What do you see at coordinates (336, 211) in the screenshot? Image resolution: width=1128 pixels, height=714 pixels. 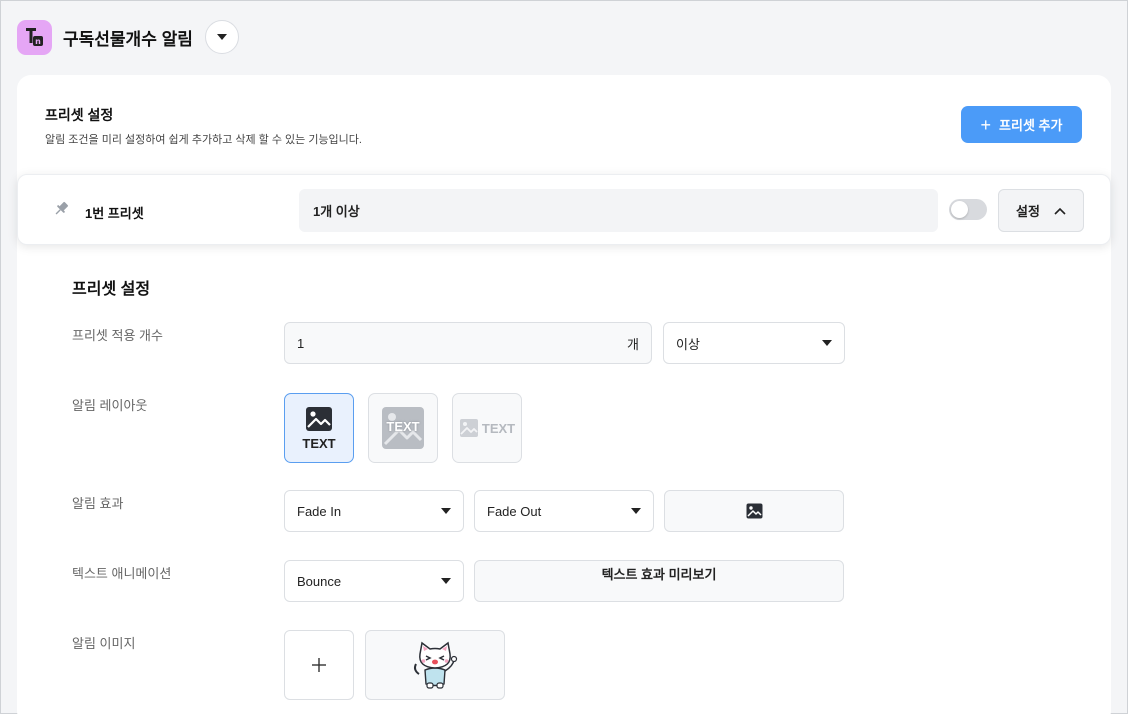 I see `preset-summary-text: 1개 이상` at bounding box center [336, 211].